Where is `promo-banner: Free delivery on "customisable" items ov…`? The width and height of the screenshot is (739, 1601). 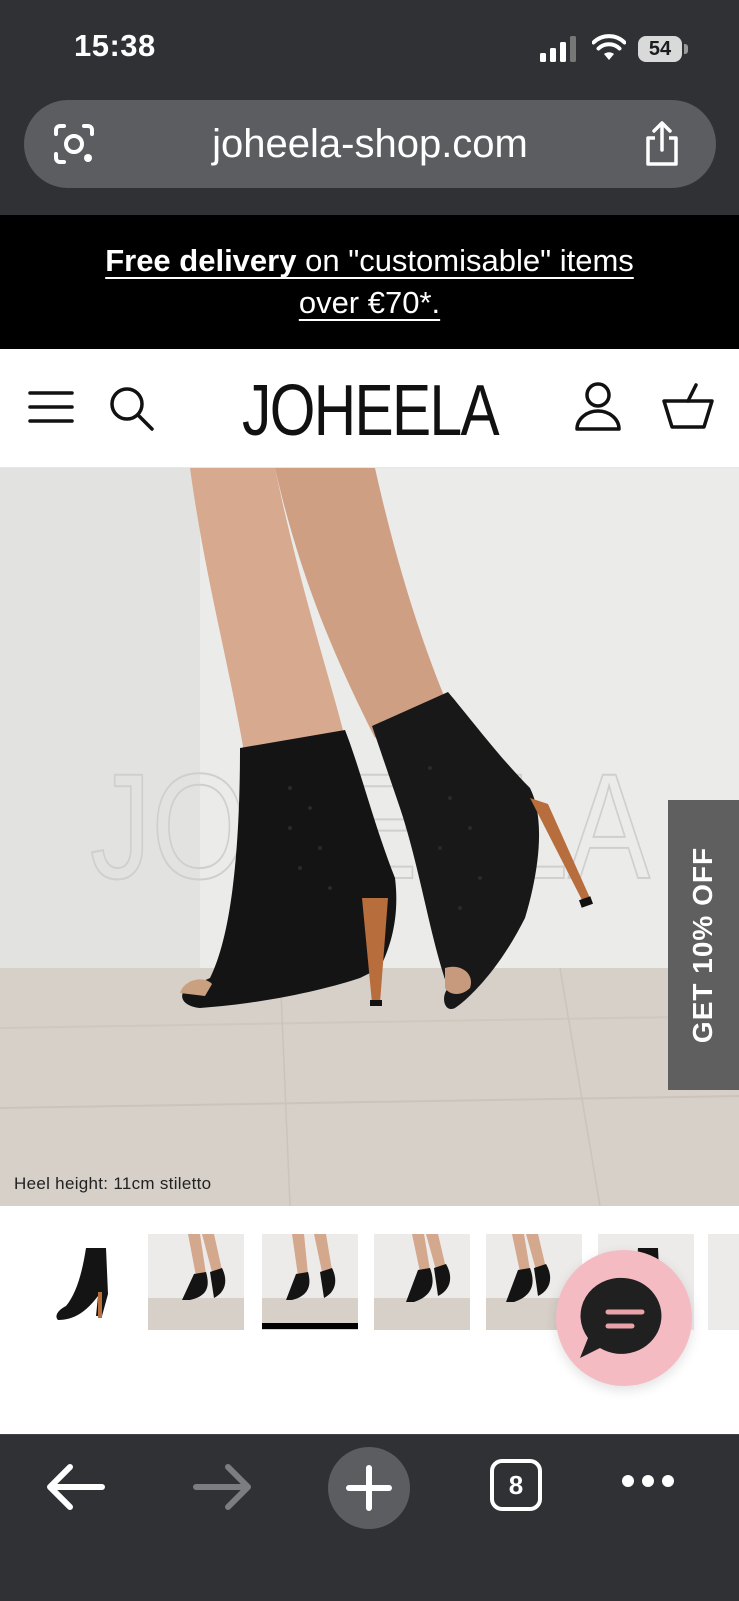 promo-banner: Free delivery on "customisable" items ov… is located at coordinates (369, 282).